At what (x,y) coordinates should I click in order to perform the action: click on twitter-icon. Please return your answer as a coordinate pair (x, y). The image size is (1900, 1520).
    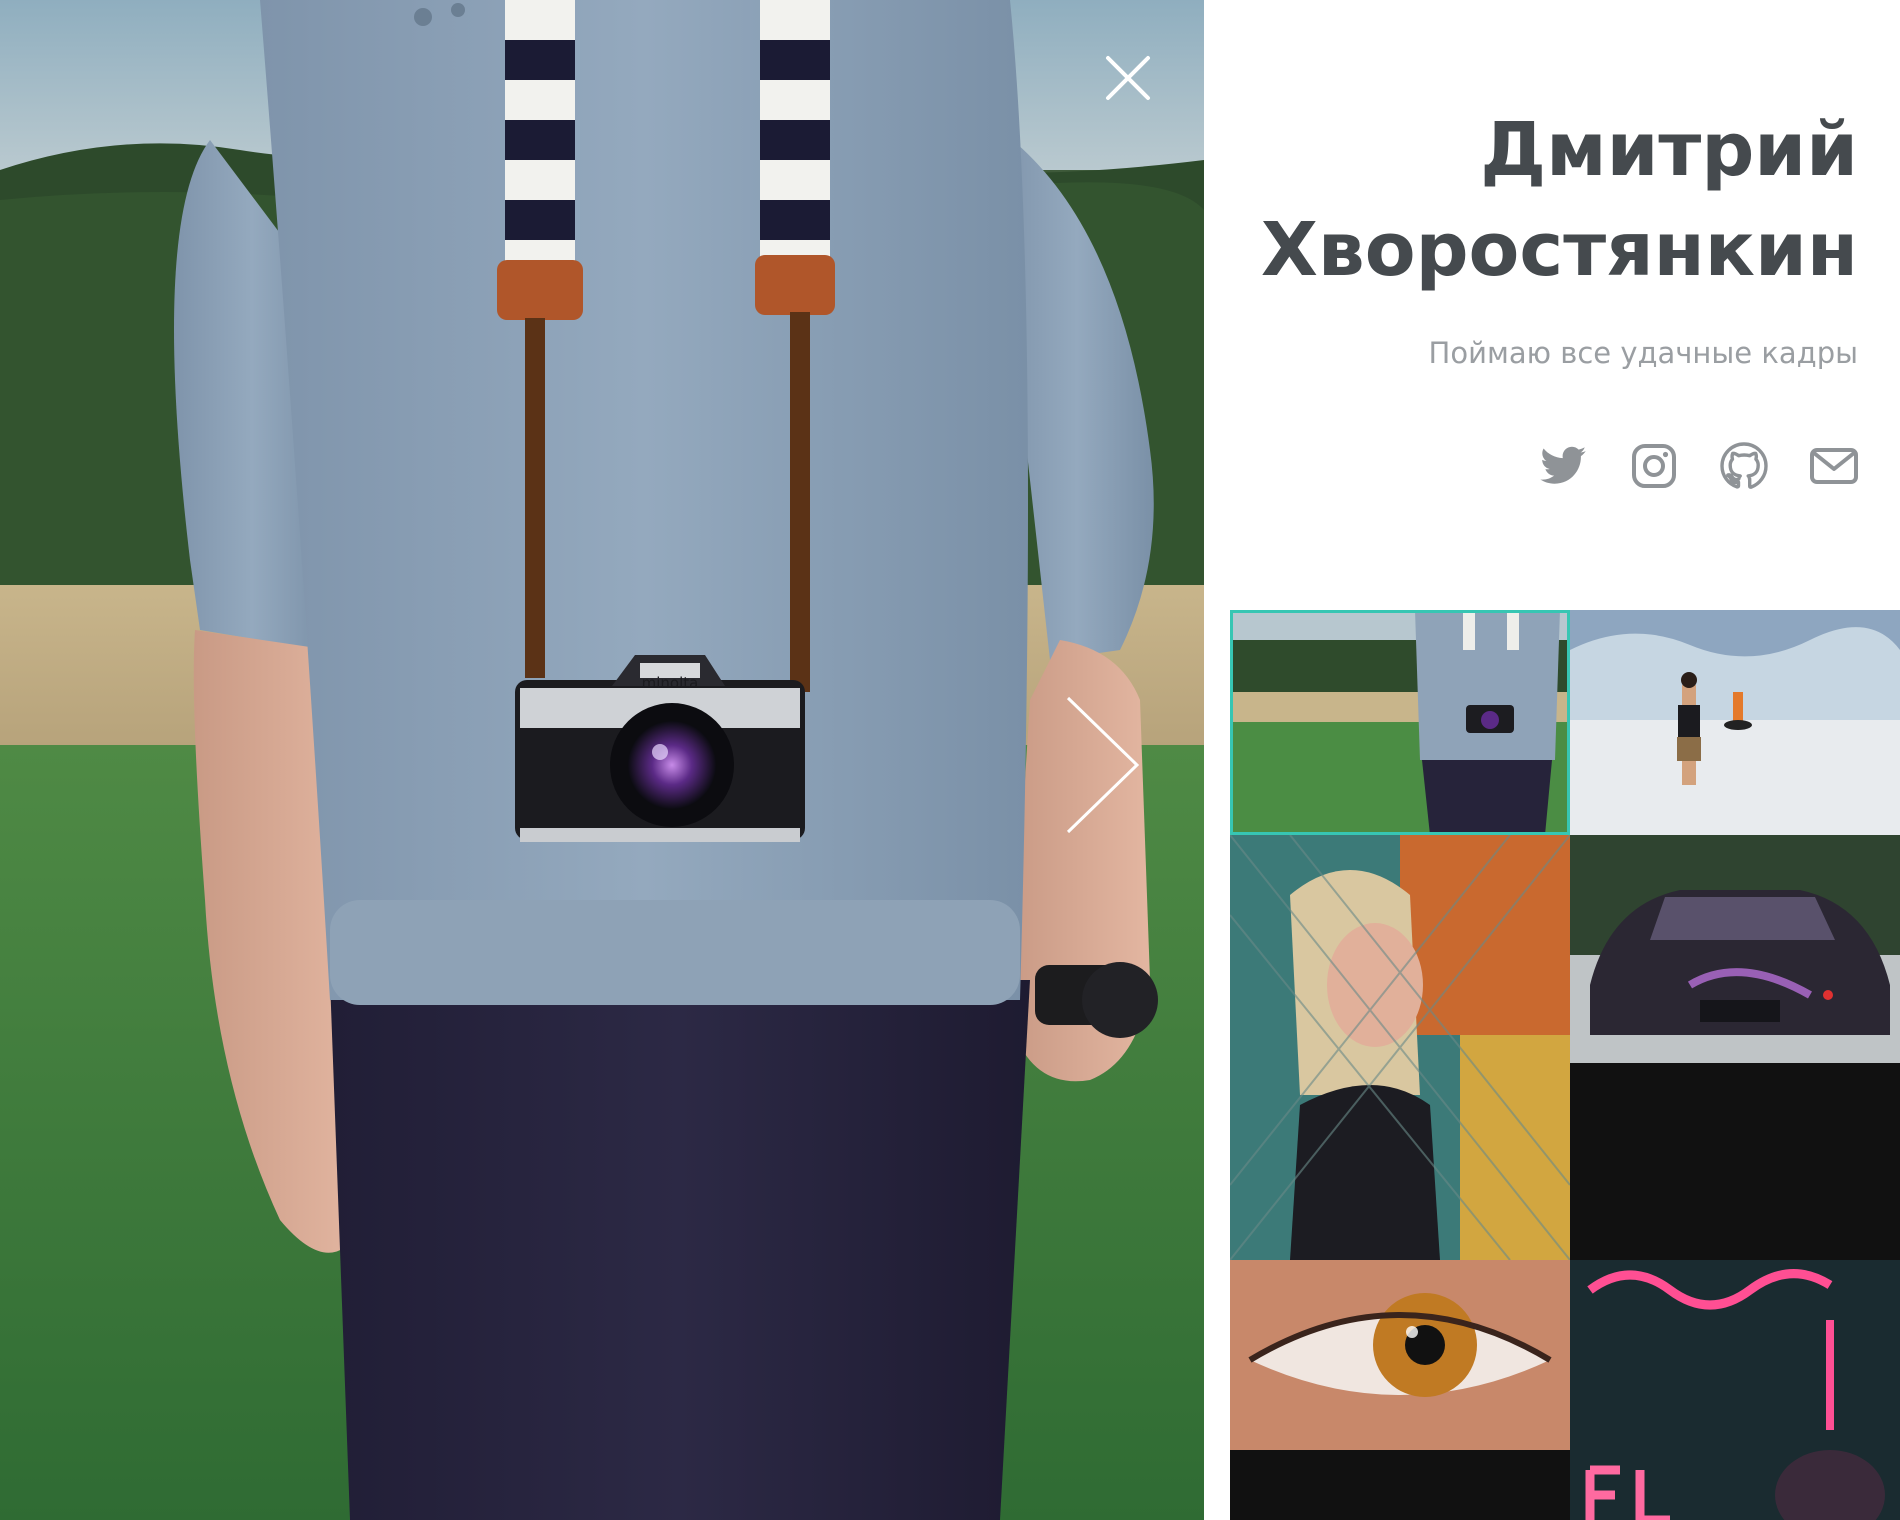
    Looking at the image, I should click on (1563, 465).